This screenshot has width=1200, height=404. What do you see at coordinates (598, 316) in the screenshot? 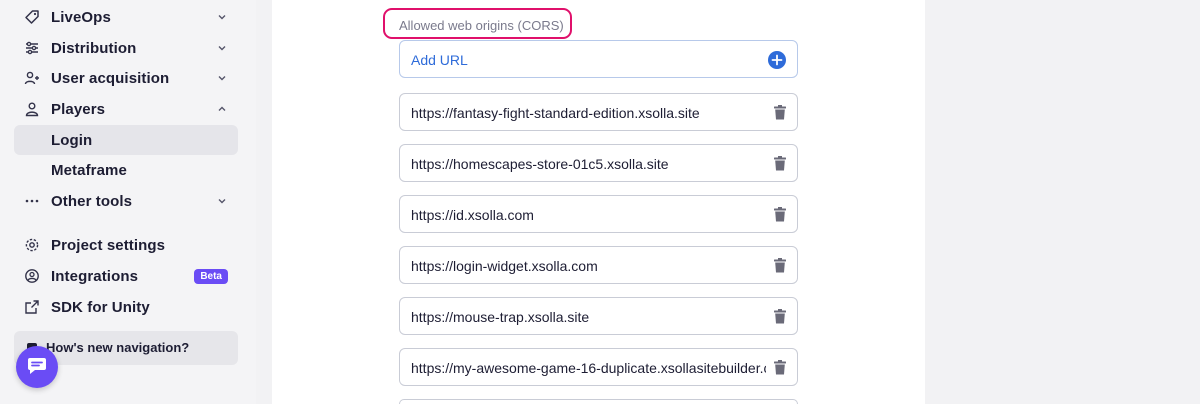
I see `url-field: https://mouse-trap.xsolla.site` at bounding box center [598, 316].